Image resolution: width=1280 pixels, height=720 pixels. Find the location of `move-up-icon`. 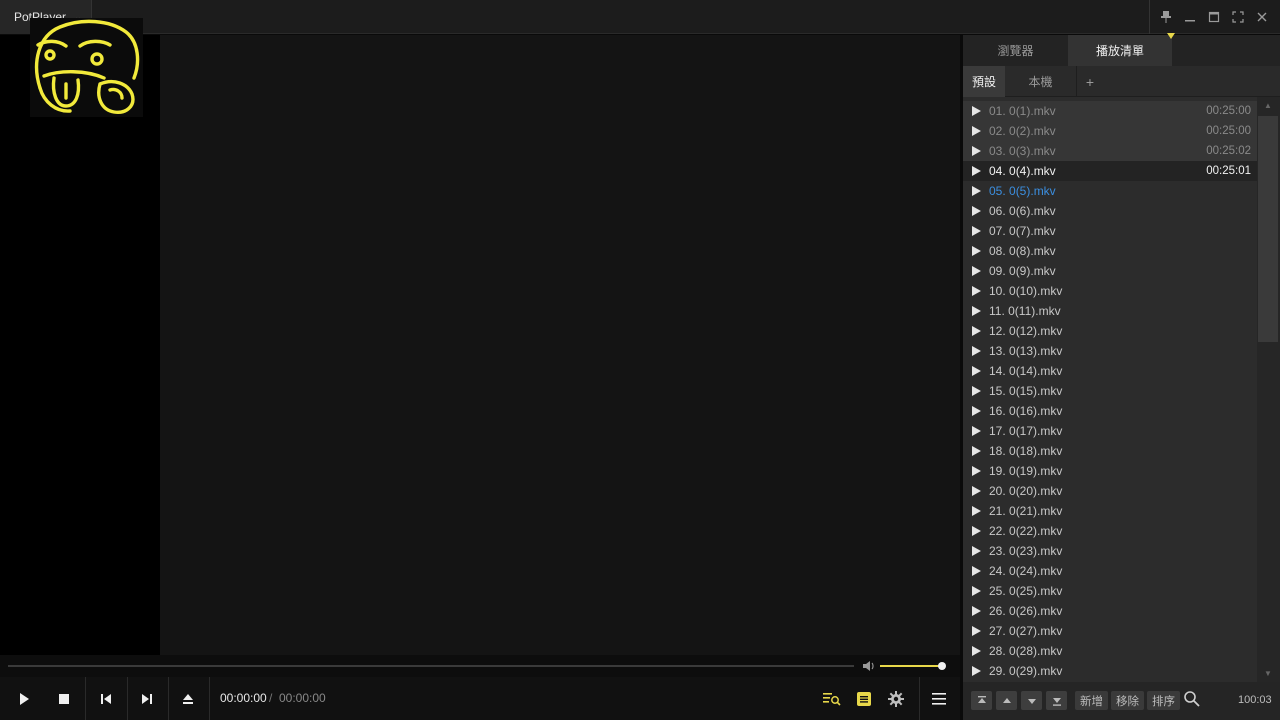

move-up-icon is located at coordinates (1006, 700).